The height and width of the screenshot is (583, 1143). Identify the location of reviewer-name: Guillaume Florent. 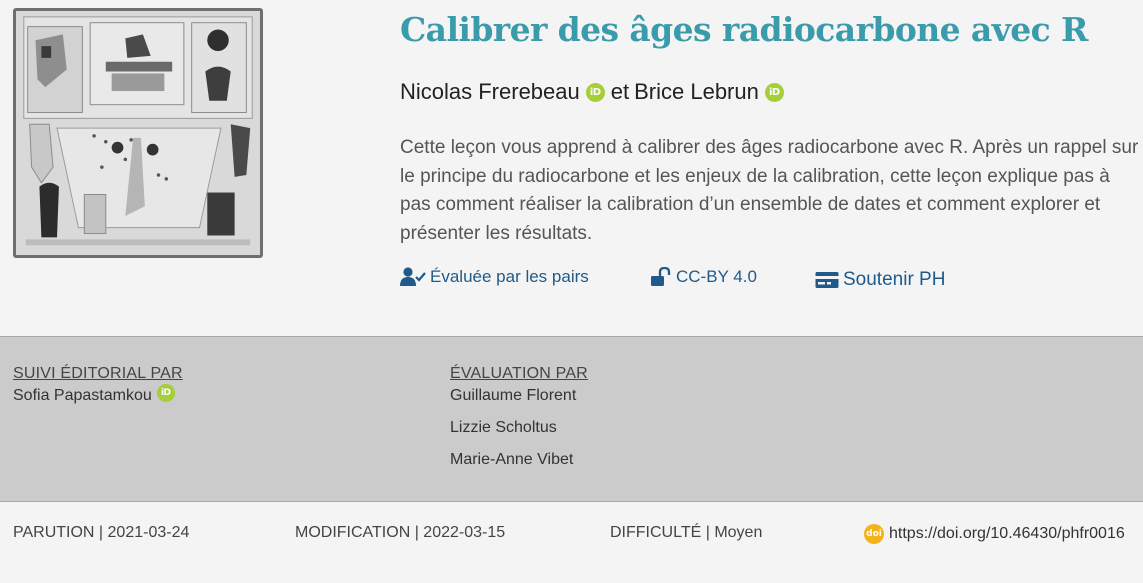
(513, 395).